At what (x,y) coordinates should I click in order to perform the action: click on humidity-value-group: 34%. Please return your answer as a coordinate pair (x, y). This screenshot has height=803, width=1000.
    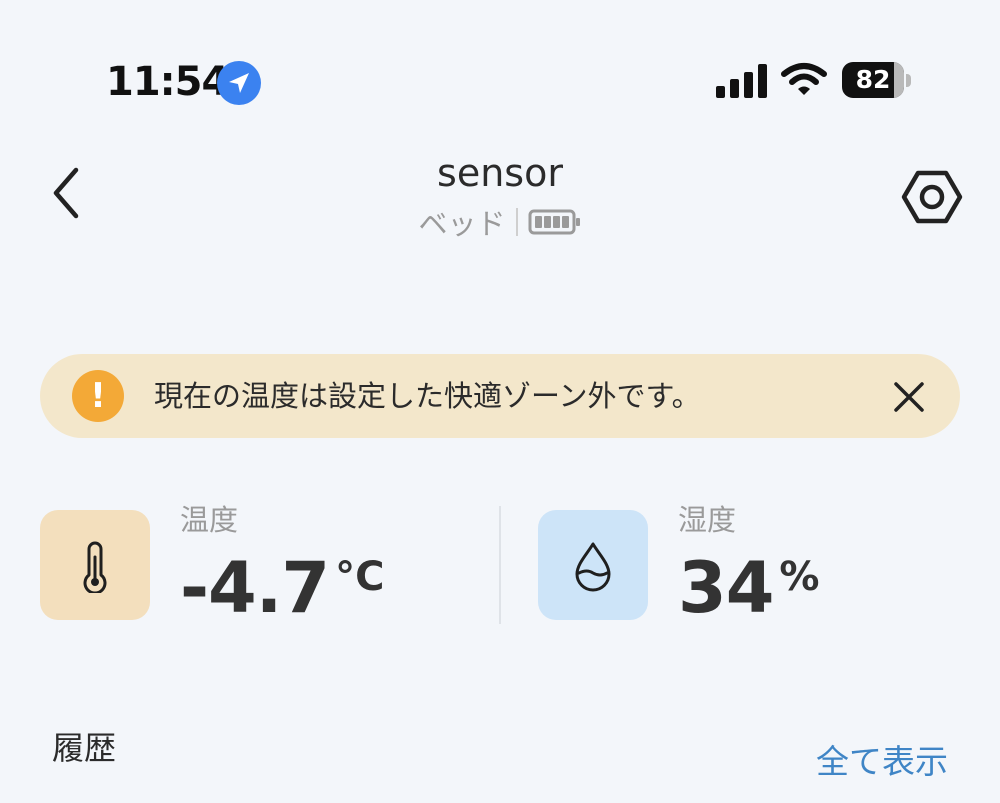
    Looking at the image, I should click on (749, 588).